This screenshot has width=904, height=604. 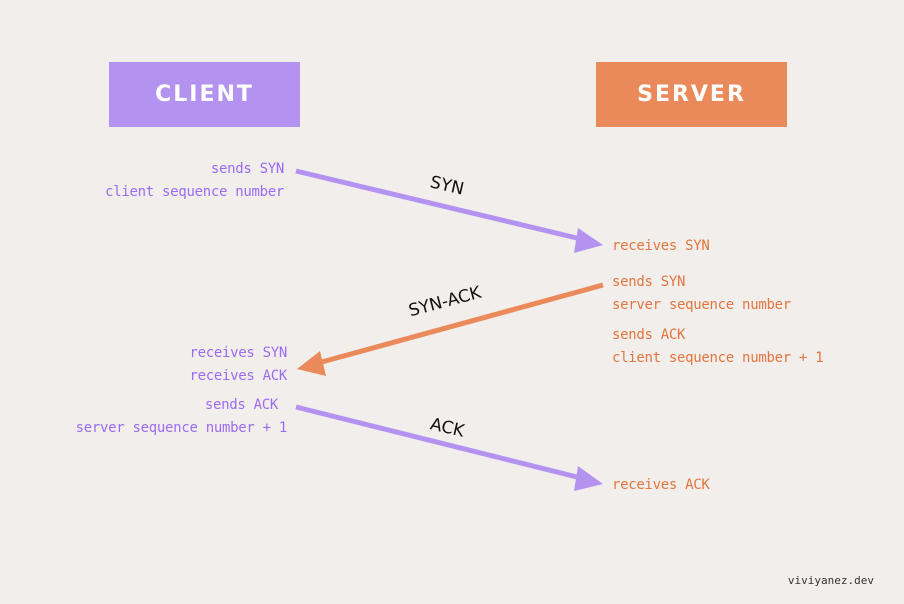 What do you see at coordinates (194, 192) in the screenshot?
I see `step-line: client sequence number` at bounding box center [194, 192].